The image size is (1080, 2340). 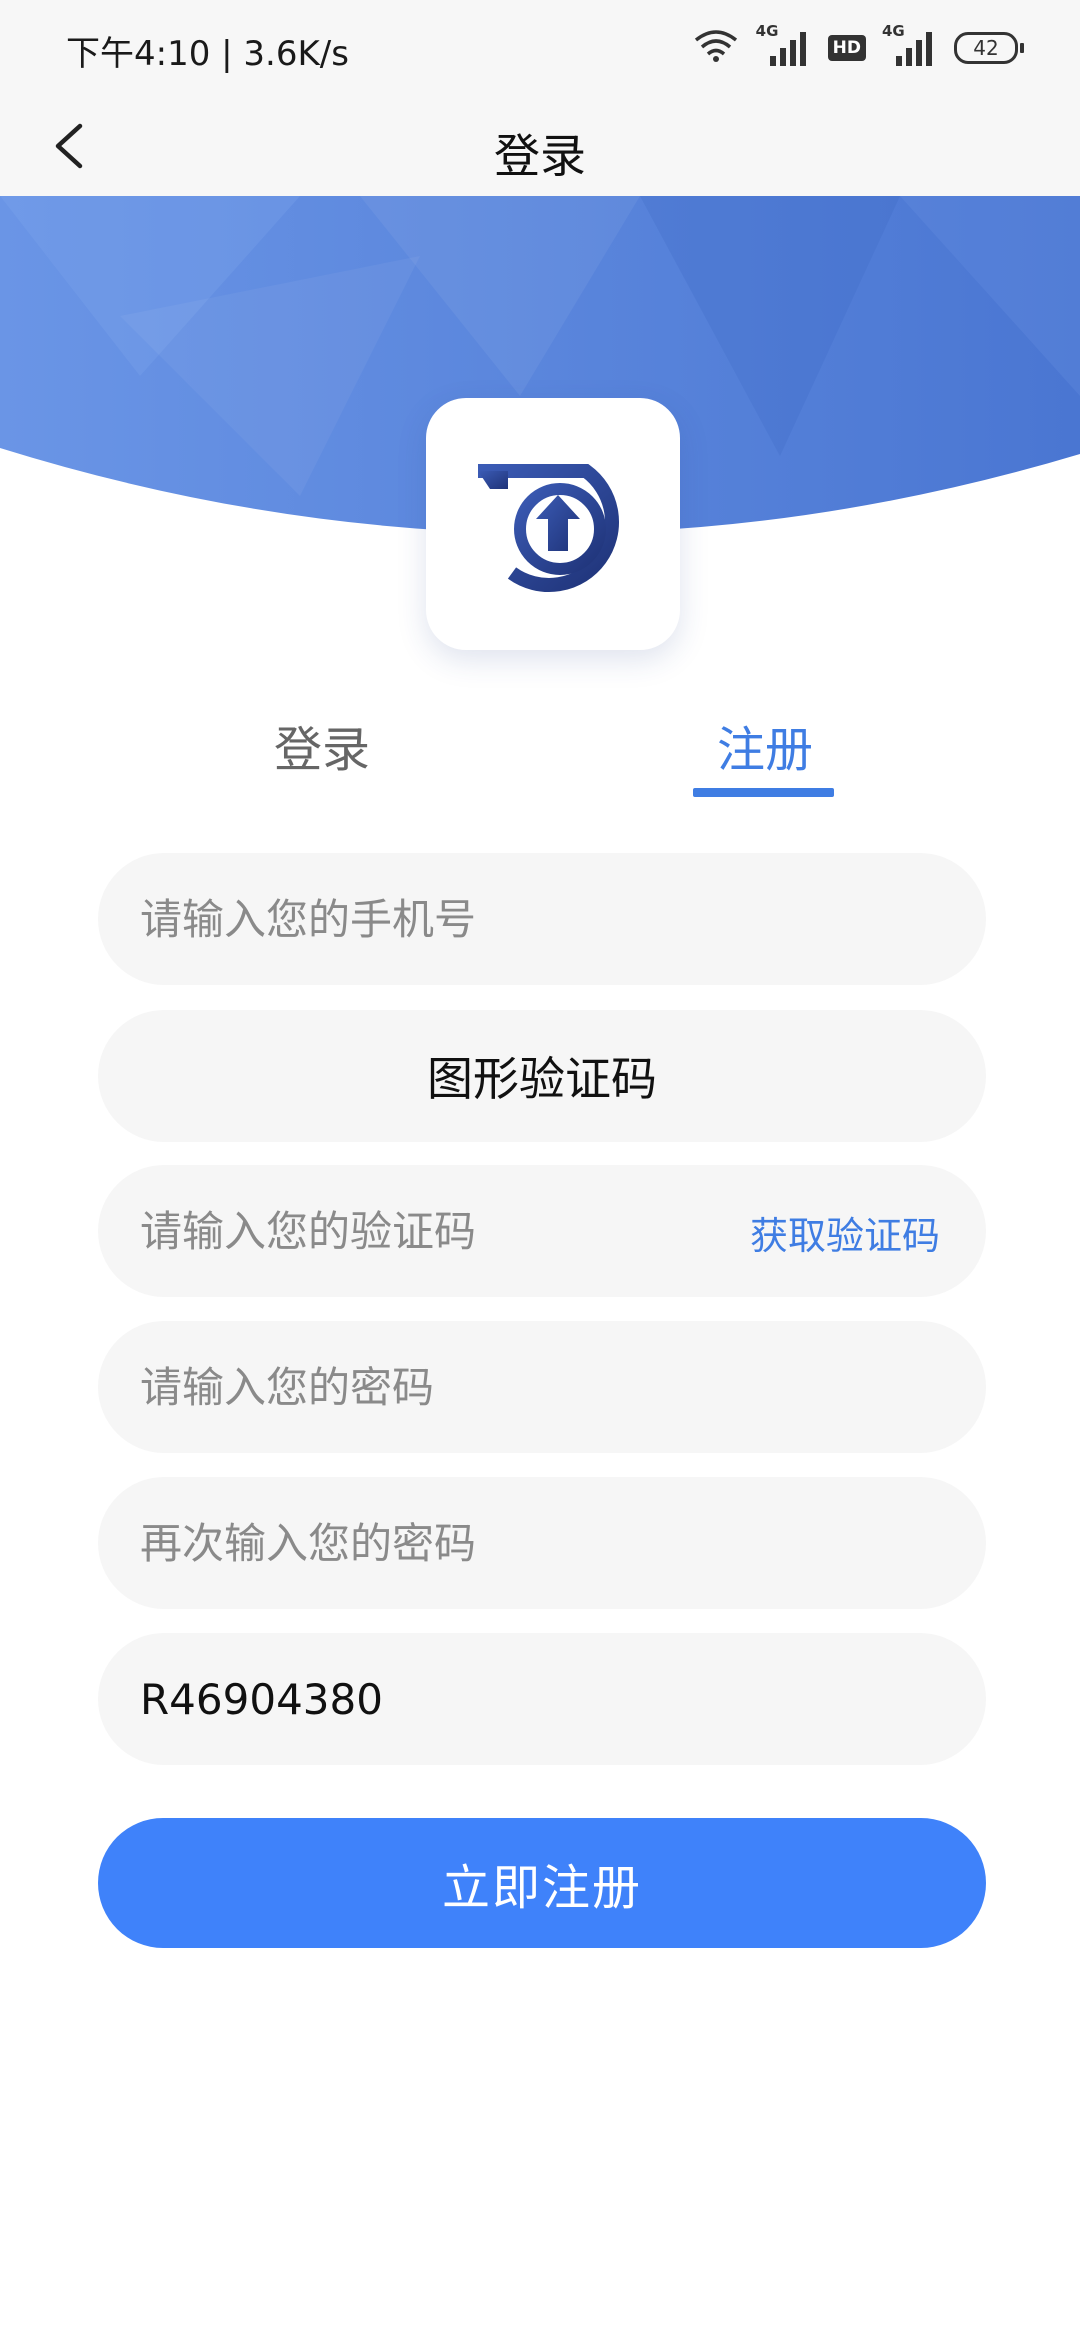 What do you see at coordinates (548, 528) in the screenshot?
I see `app-logo-icon` at bounding box center [548, 528].